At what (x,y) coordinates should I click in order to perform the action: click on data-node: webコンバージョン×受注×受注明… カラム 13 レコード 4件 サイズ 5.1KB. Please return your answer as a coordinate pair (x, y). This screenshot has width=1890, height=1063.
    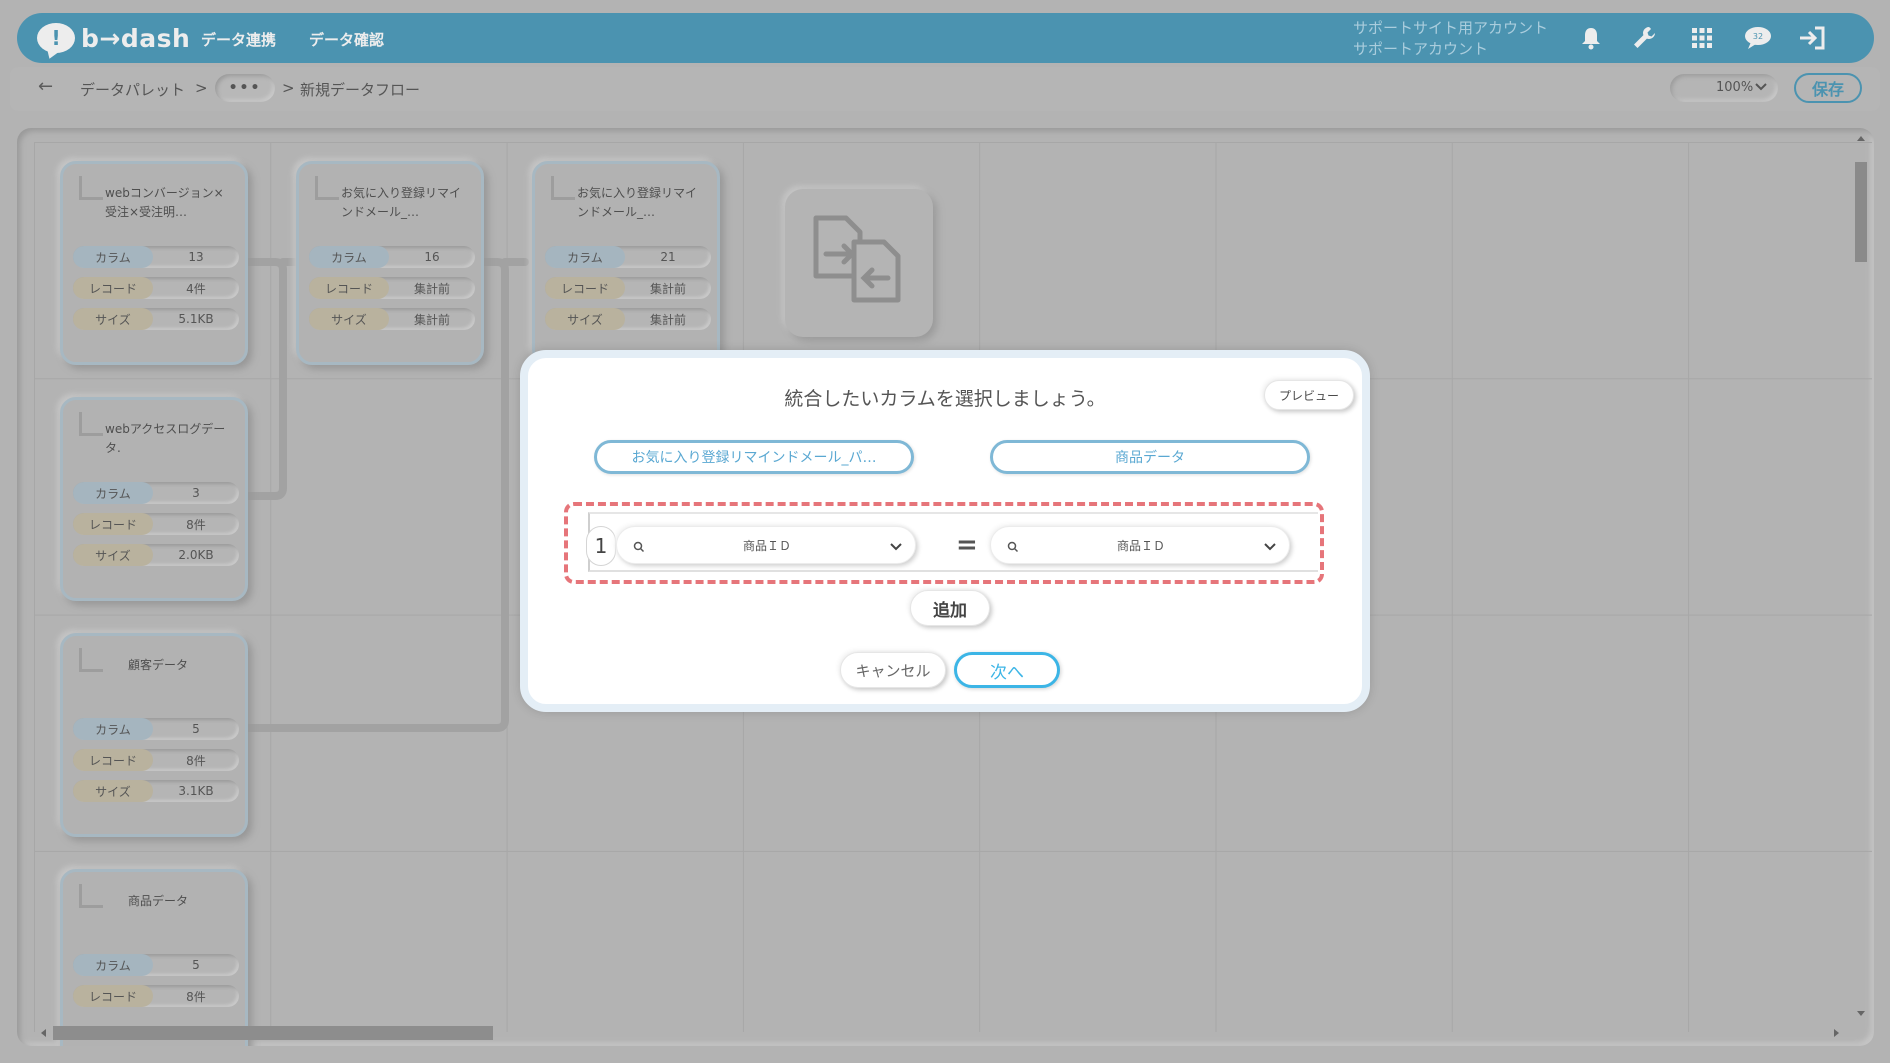
    Looking at the image, I should click on (154, 263).